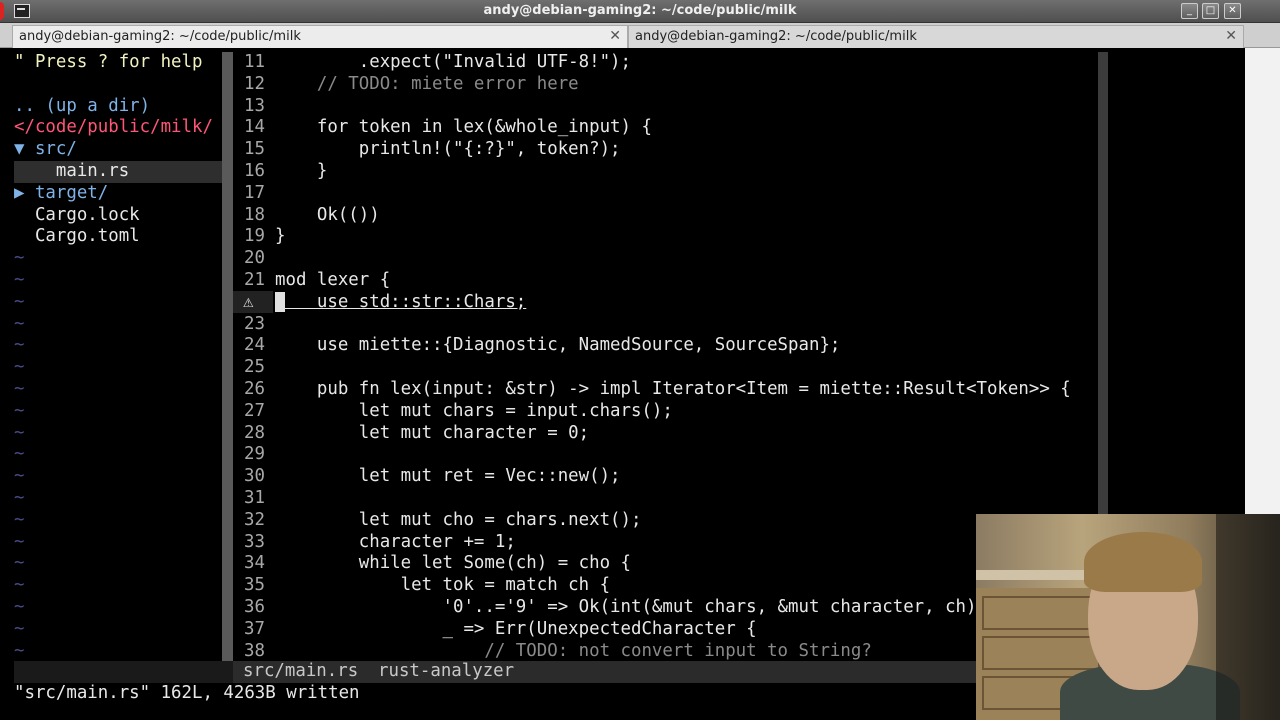 This screenshot has width=1280, height=720. What do you see at coordinates (516, 630) in the screenshot?
I see `code-line: _ => Err(UnexpectedCharacter {` at bounding box center [516, 630].